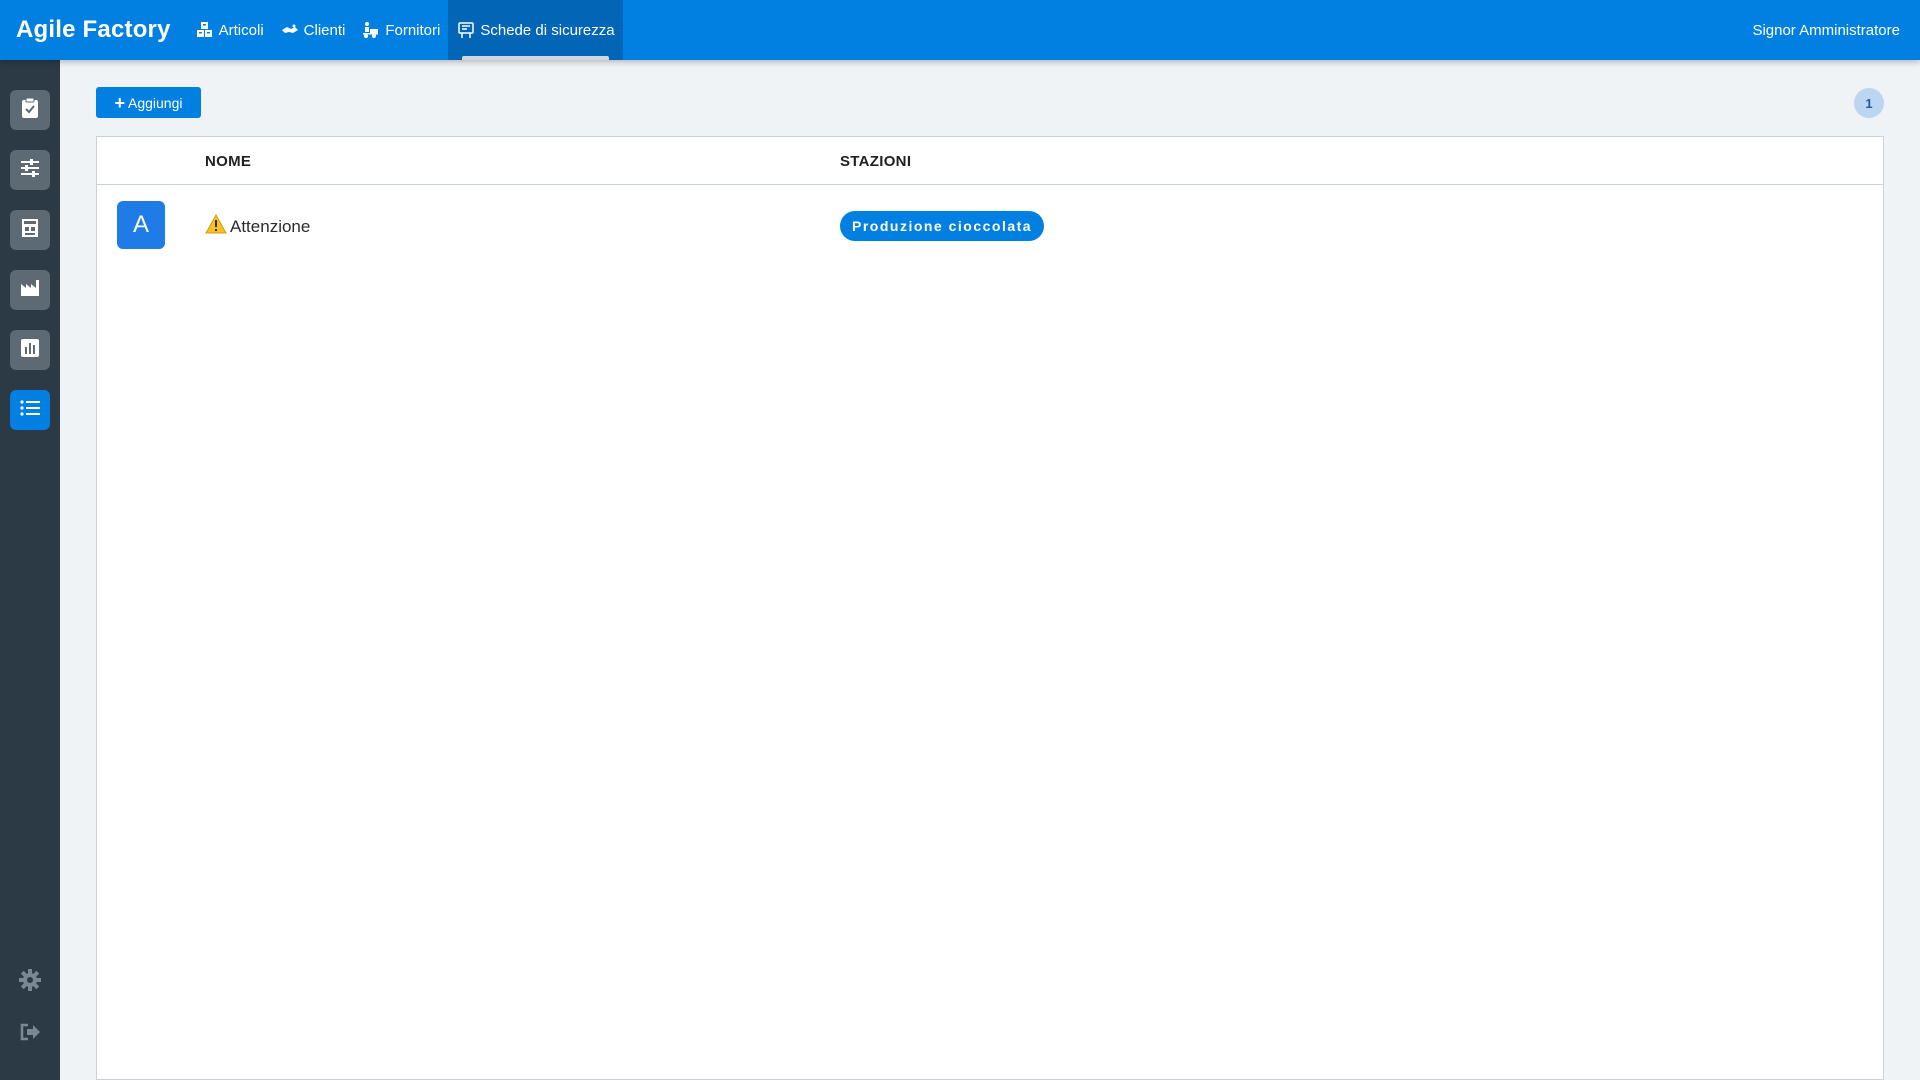 This screenshot has height=1080, width=1920. Describe the element at coordinates (1869, 103) in the screenshot. I see `count-badge: 1` at that location.